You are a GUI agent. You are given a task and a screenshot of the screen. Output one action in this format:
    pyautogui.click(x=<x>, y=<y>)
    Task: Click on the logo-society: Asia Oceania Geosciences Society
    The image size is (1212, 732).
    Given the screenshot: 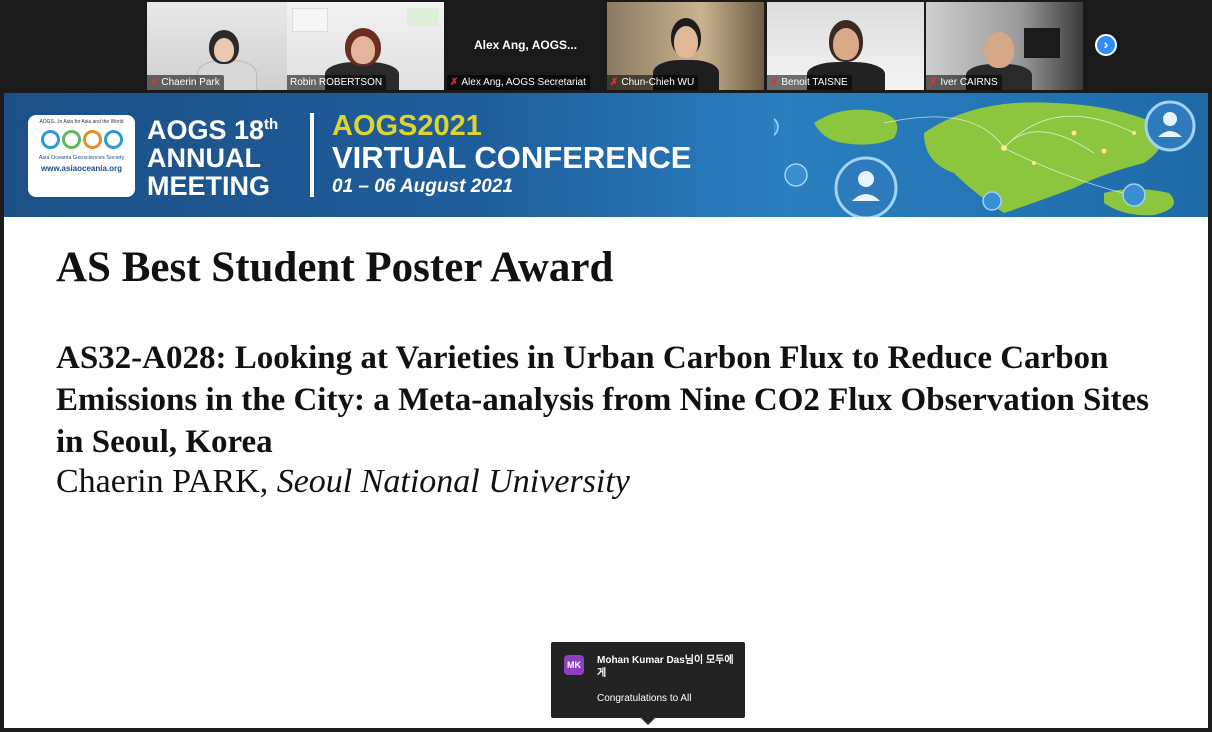 What is the action you would take?
    pyautogui.click(x=81, y=158)
    